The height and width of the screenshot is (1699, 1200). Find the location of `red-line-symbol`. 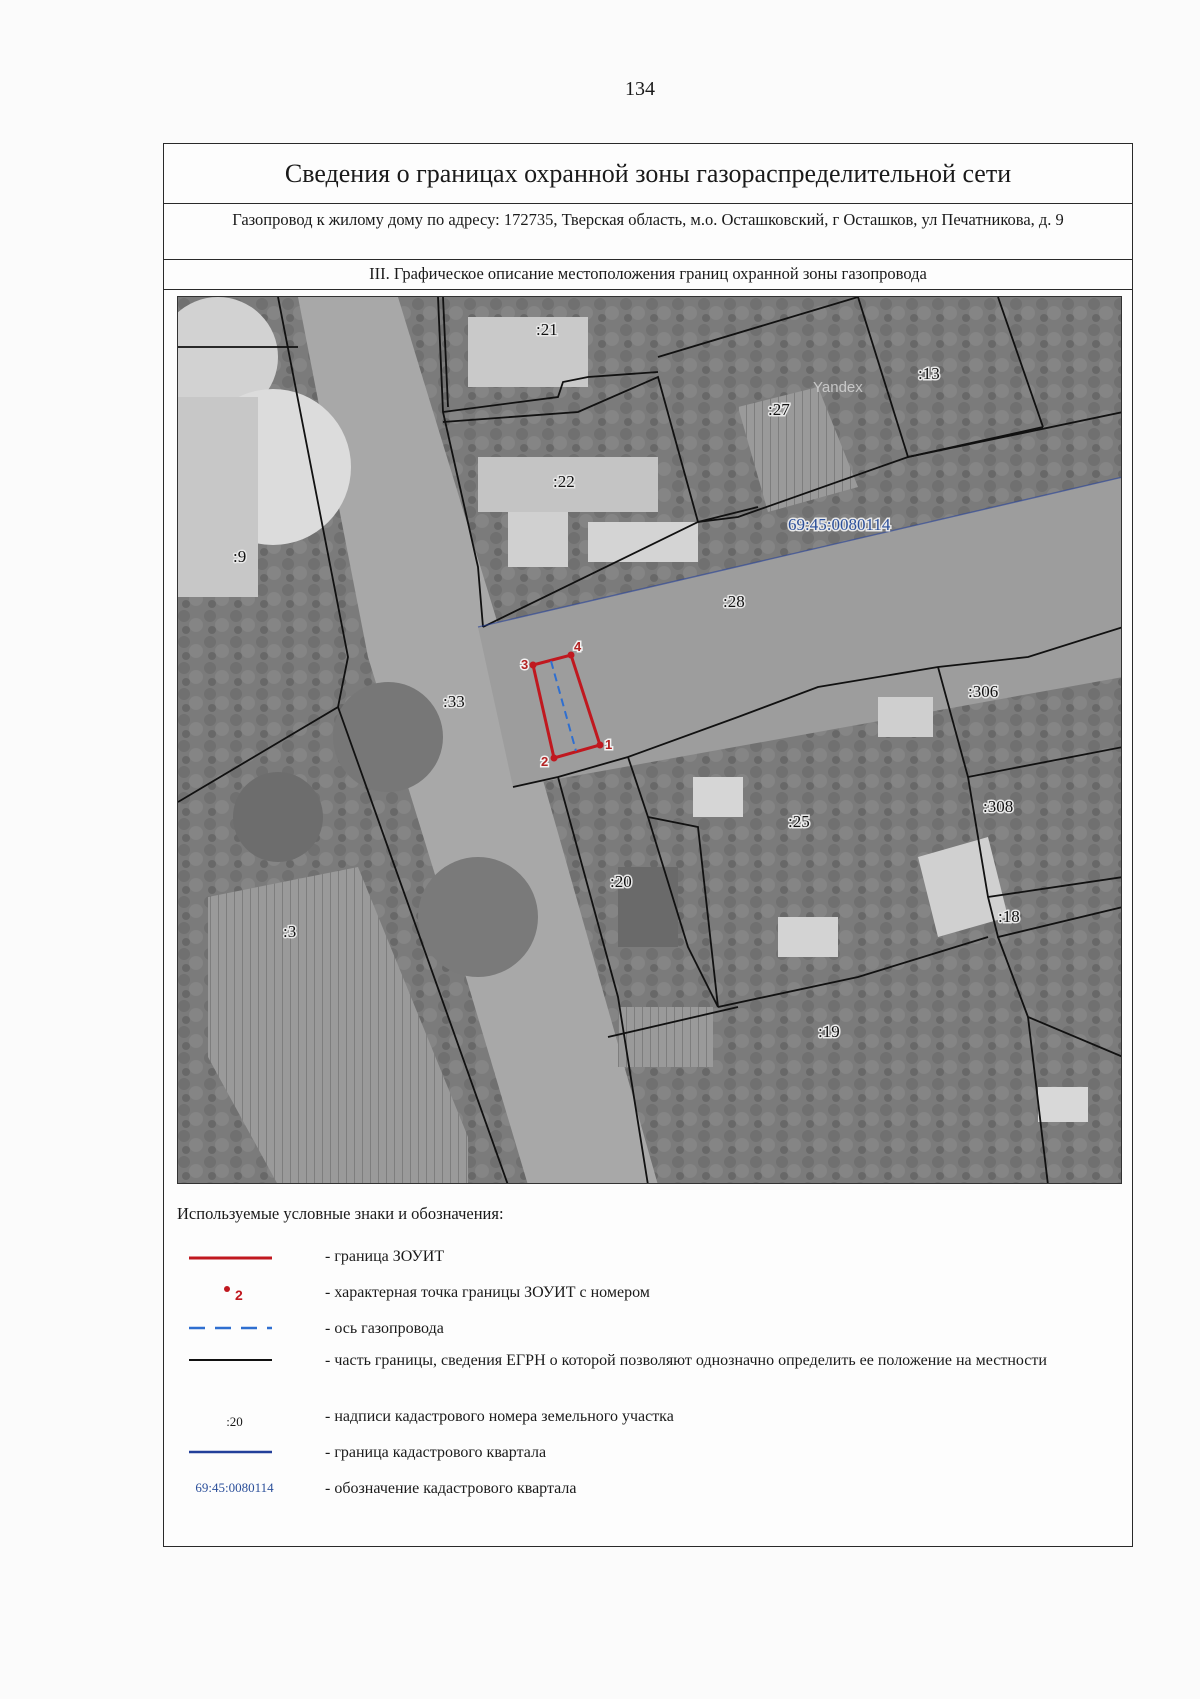

red-line-symbol is located at coordinates (234, 1261).